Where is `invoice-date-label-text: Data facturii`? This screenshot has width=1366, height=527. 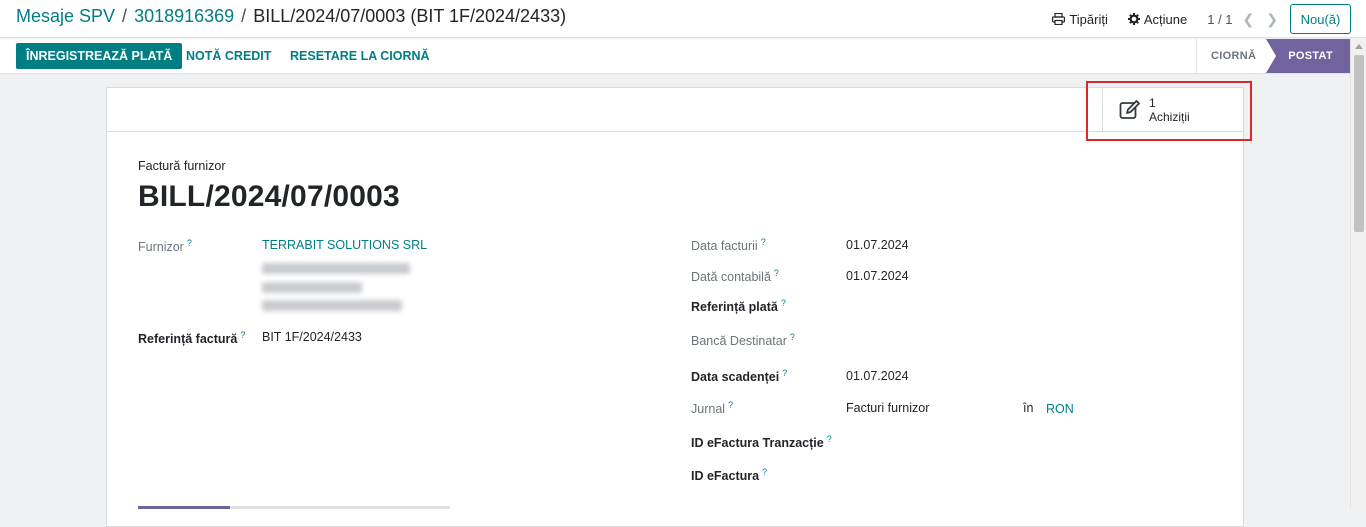
invoice-date-label-text: Data facturii is located at coordinates (724, 246).